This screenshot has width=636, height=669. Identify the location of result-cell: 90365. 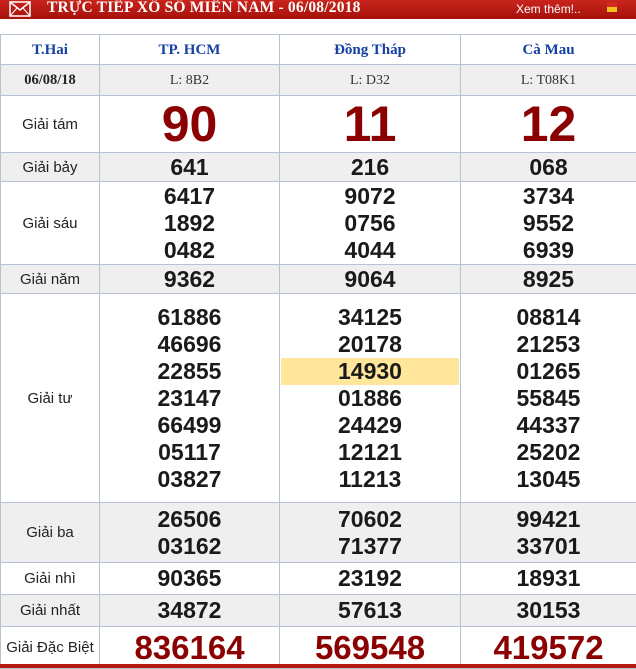
(190, 579).